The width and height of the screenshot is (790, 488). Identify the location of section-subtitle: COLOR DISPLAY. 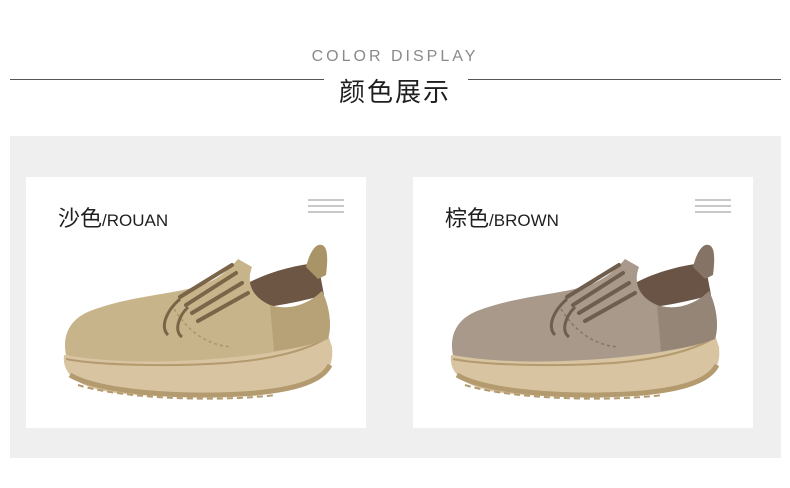
(395, 56).